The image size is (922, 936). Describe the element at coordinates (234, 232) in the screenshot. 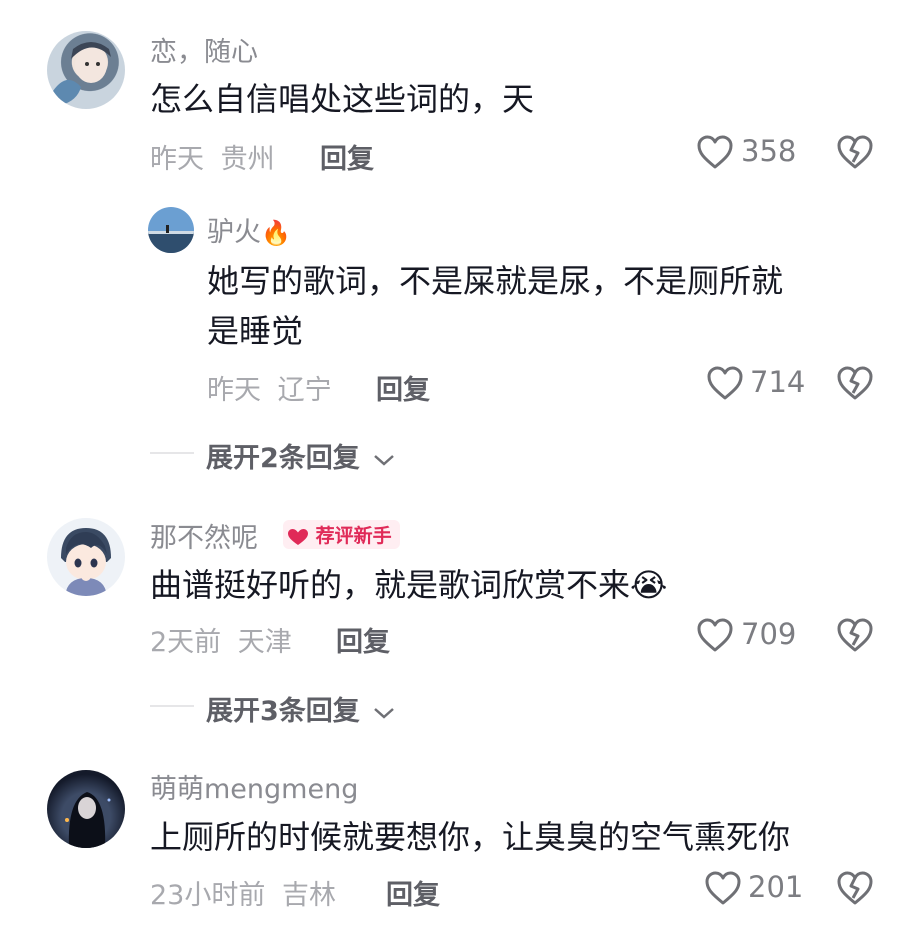

I see `username-text: 驴火` at that location.